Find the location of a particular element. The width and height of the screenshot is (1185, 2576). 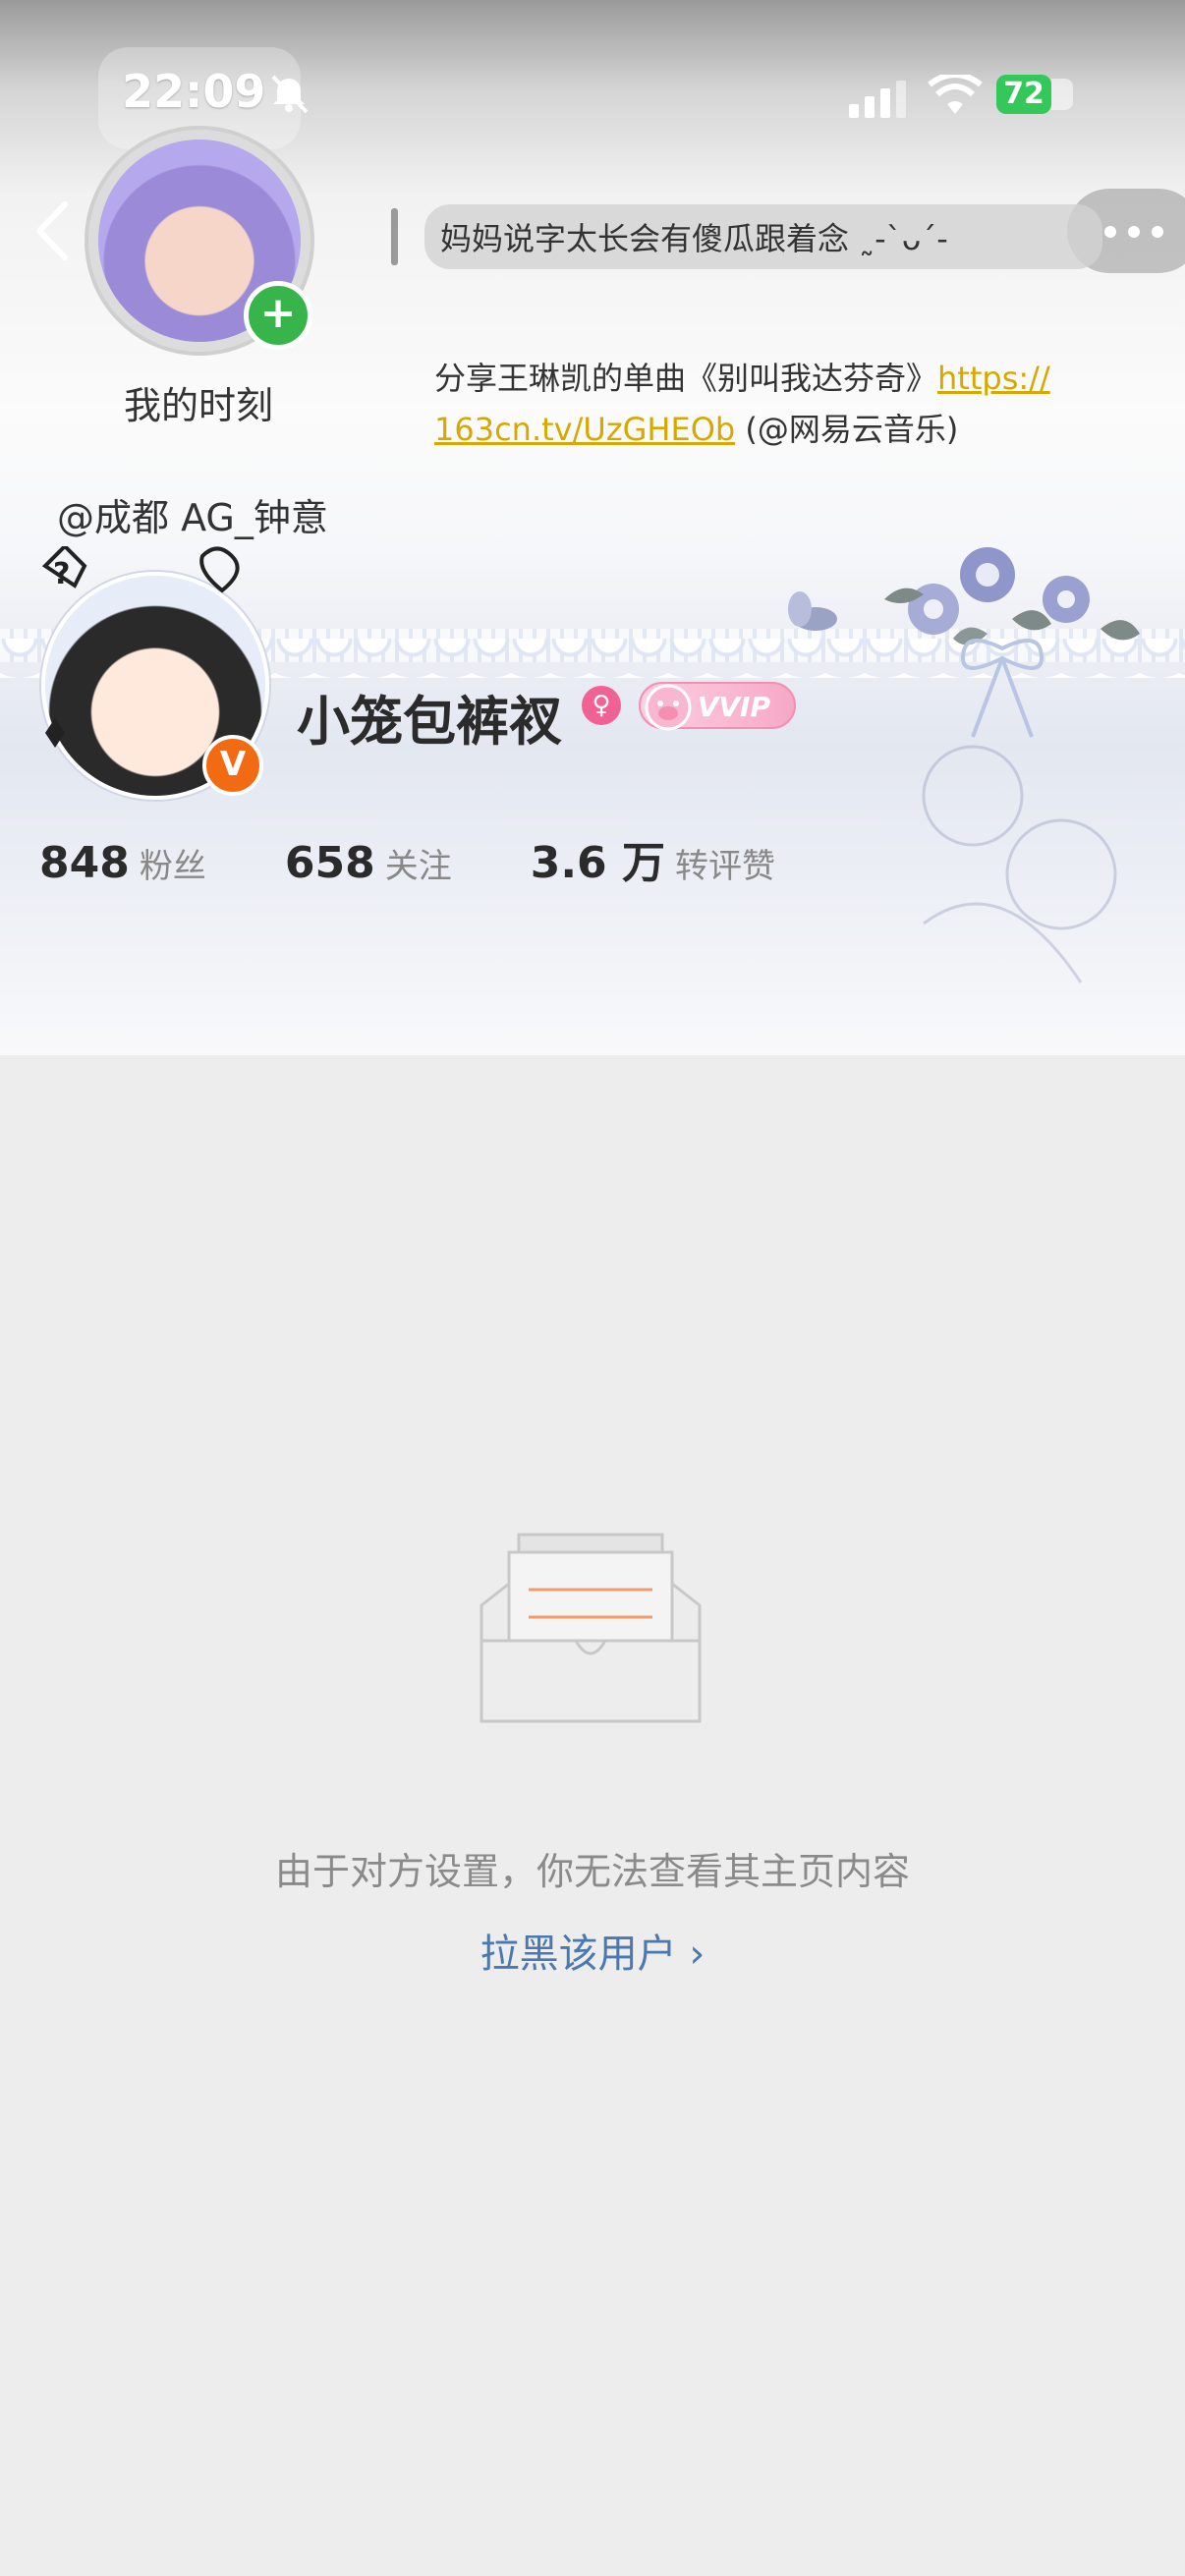

following-count: 658 is located at coordinates (329, 863).